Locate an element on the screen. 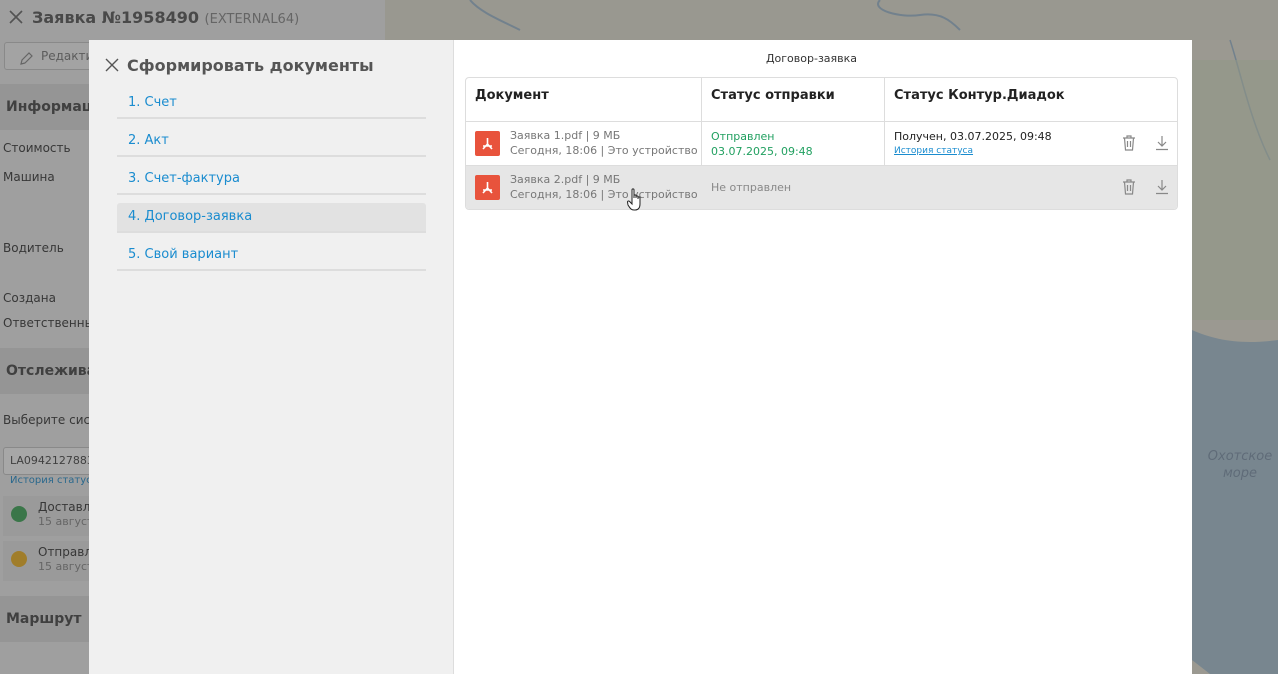 The image size is (1278, 674). send-status-text: Отправлен is located at coordinates (743, 136).